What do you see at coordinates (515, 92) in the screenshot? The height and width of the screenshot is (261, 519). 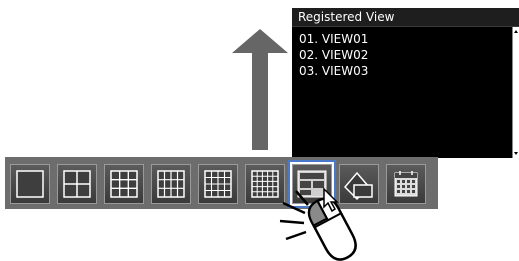 I see `scrollbar` at bounding box center [515, 92].